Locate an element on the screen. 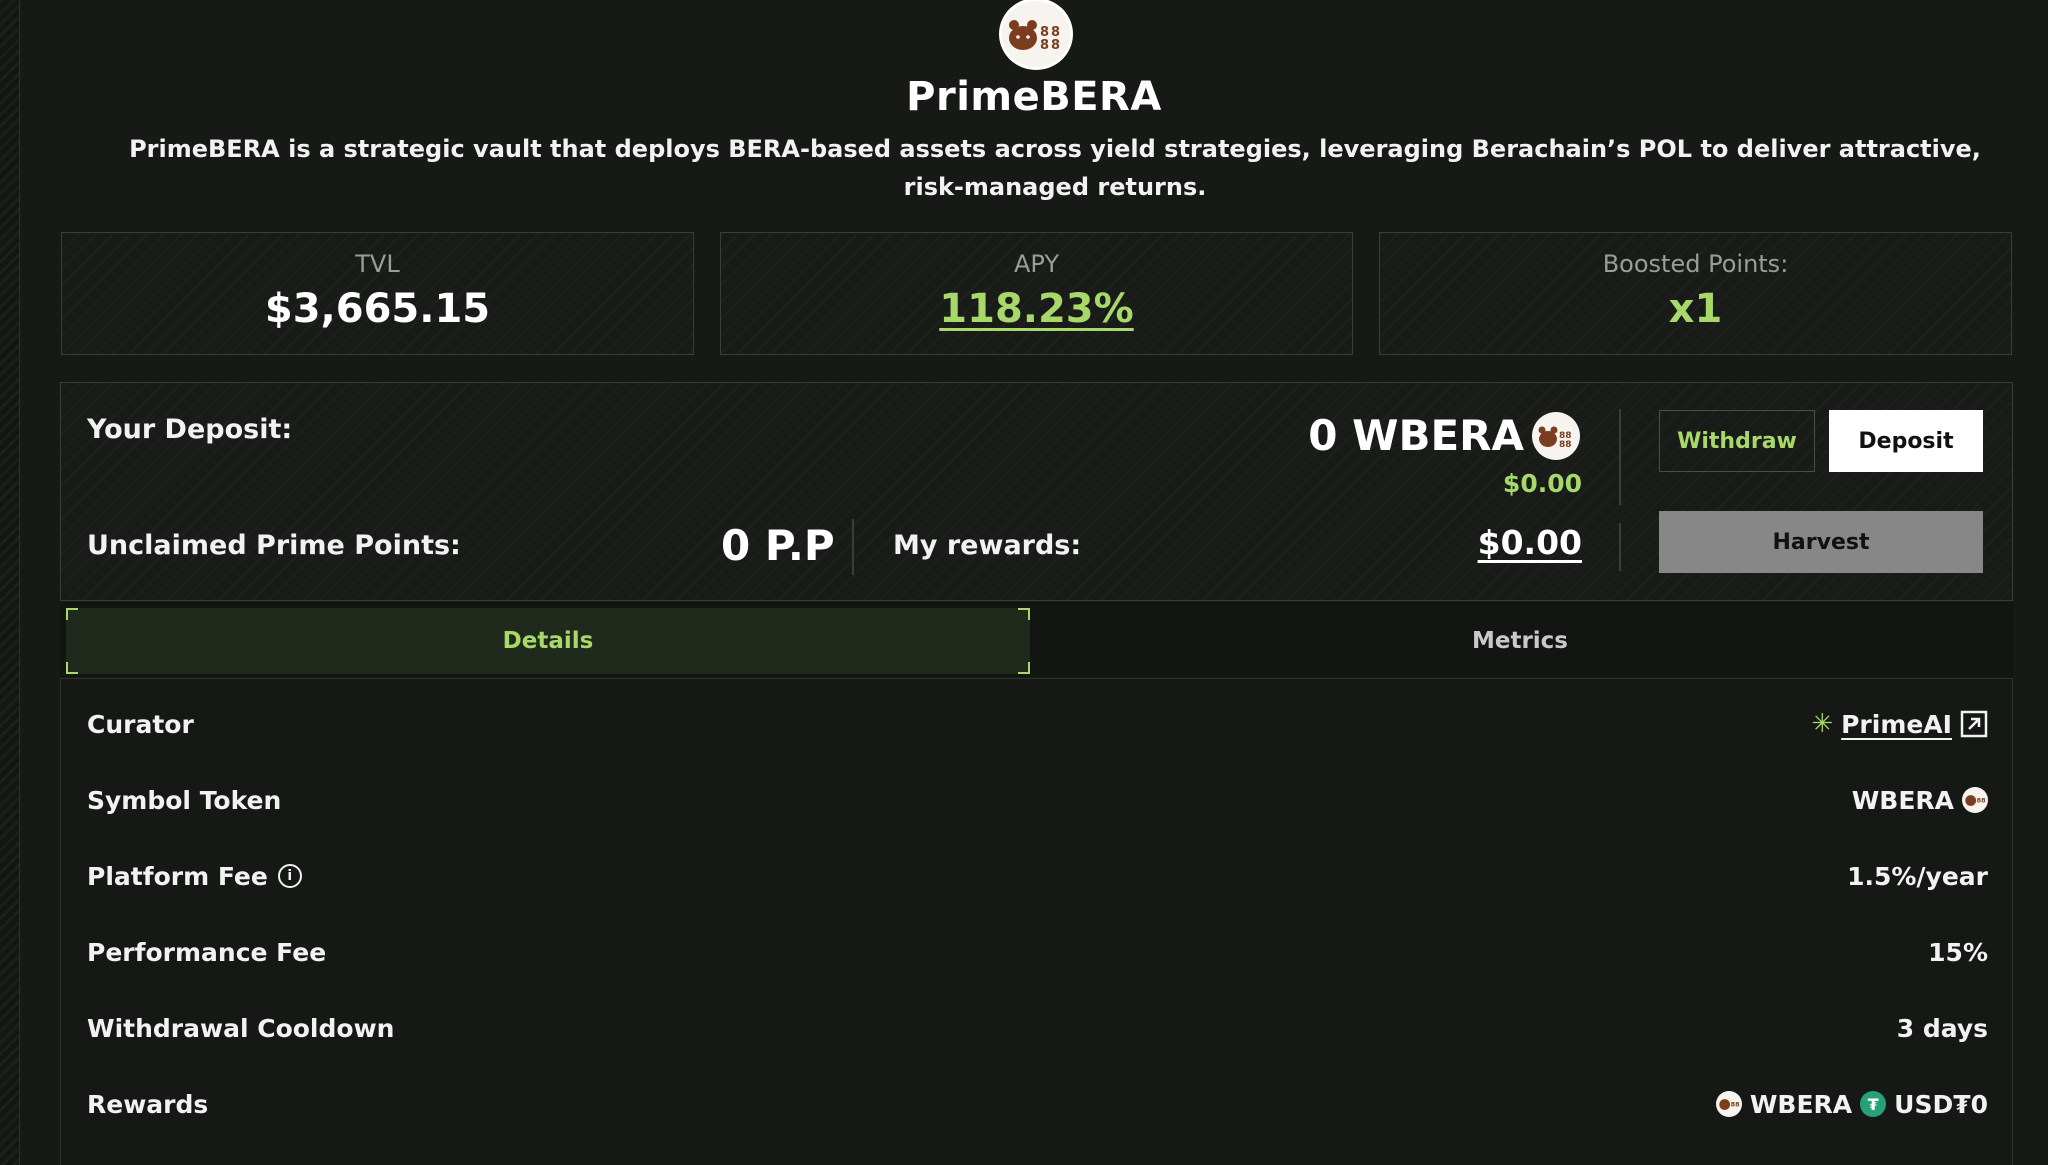 The height and width of the screenshot is (1165, 2048). rewards-token-wbera: WBERA is located at coordinates (1801, 1104).